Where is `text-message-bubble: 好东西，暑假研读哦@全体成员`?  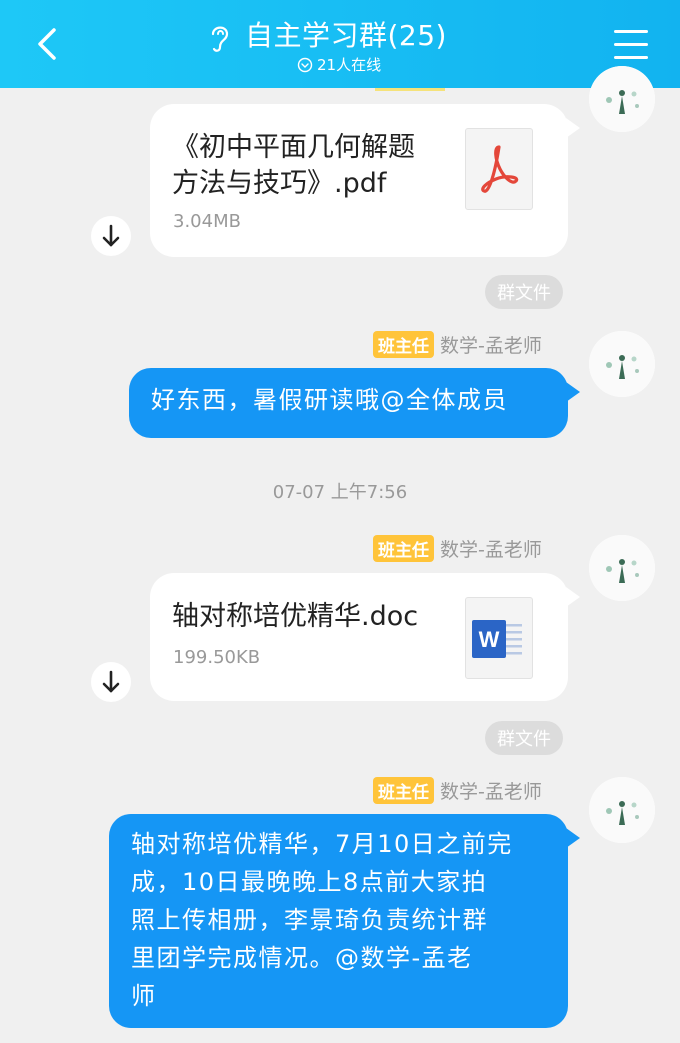 text-message-bubble: 好东西，暑假研读哦@全体成员 is located at coordinates (348, 403).